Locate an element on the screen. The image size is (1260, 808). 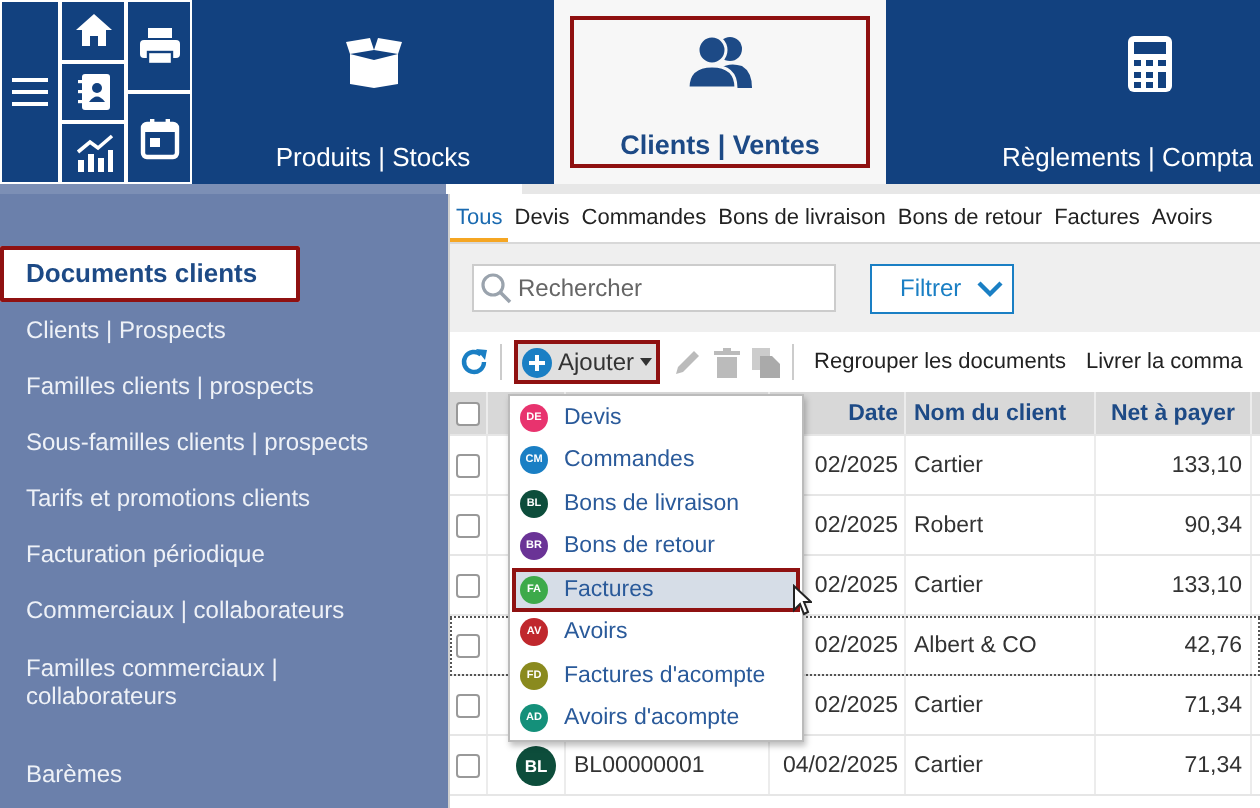
caret-icon is located at coordinates (646, 362).